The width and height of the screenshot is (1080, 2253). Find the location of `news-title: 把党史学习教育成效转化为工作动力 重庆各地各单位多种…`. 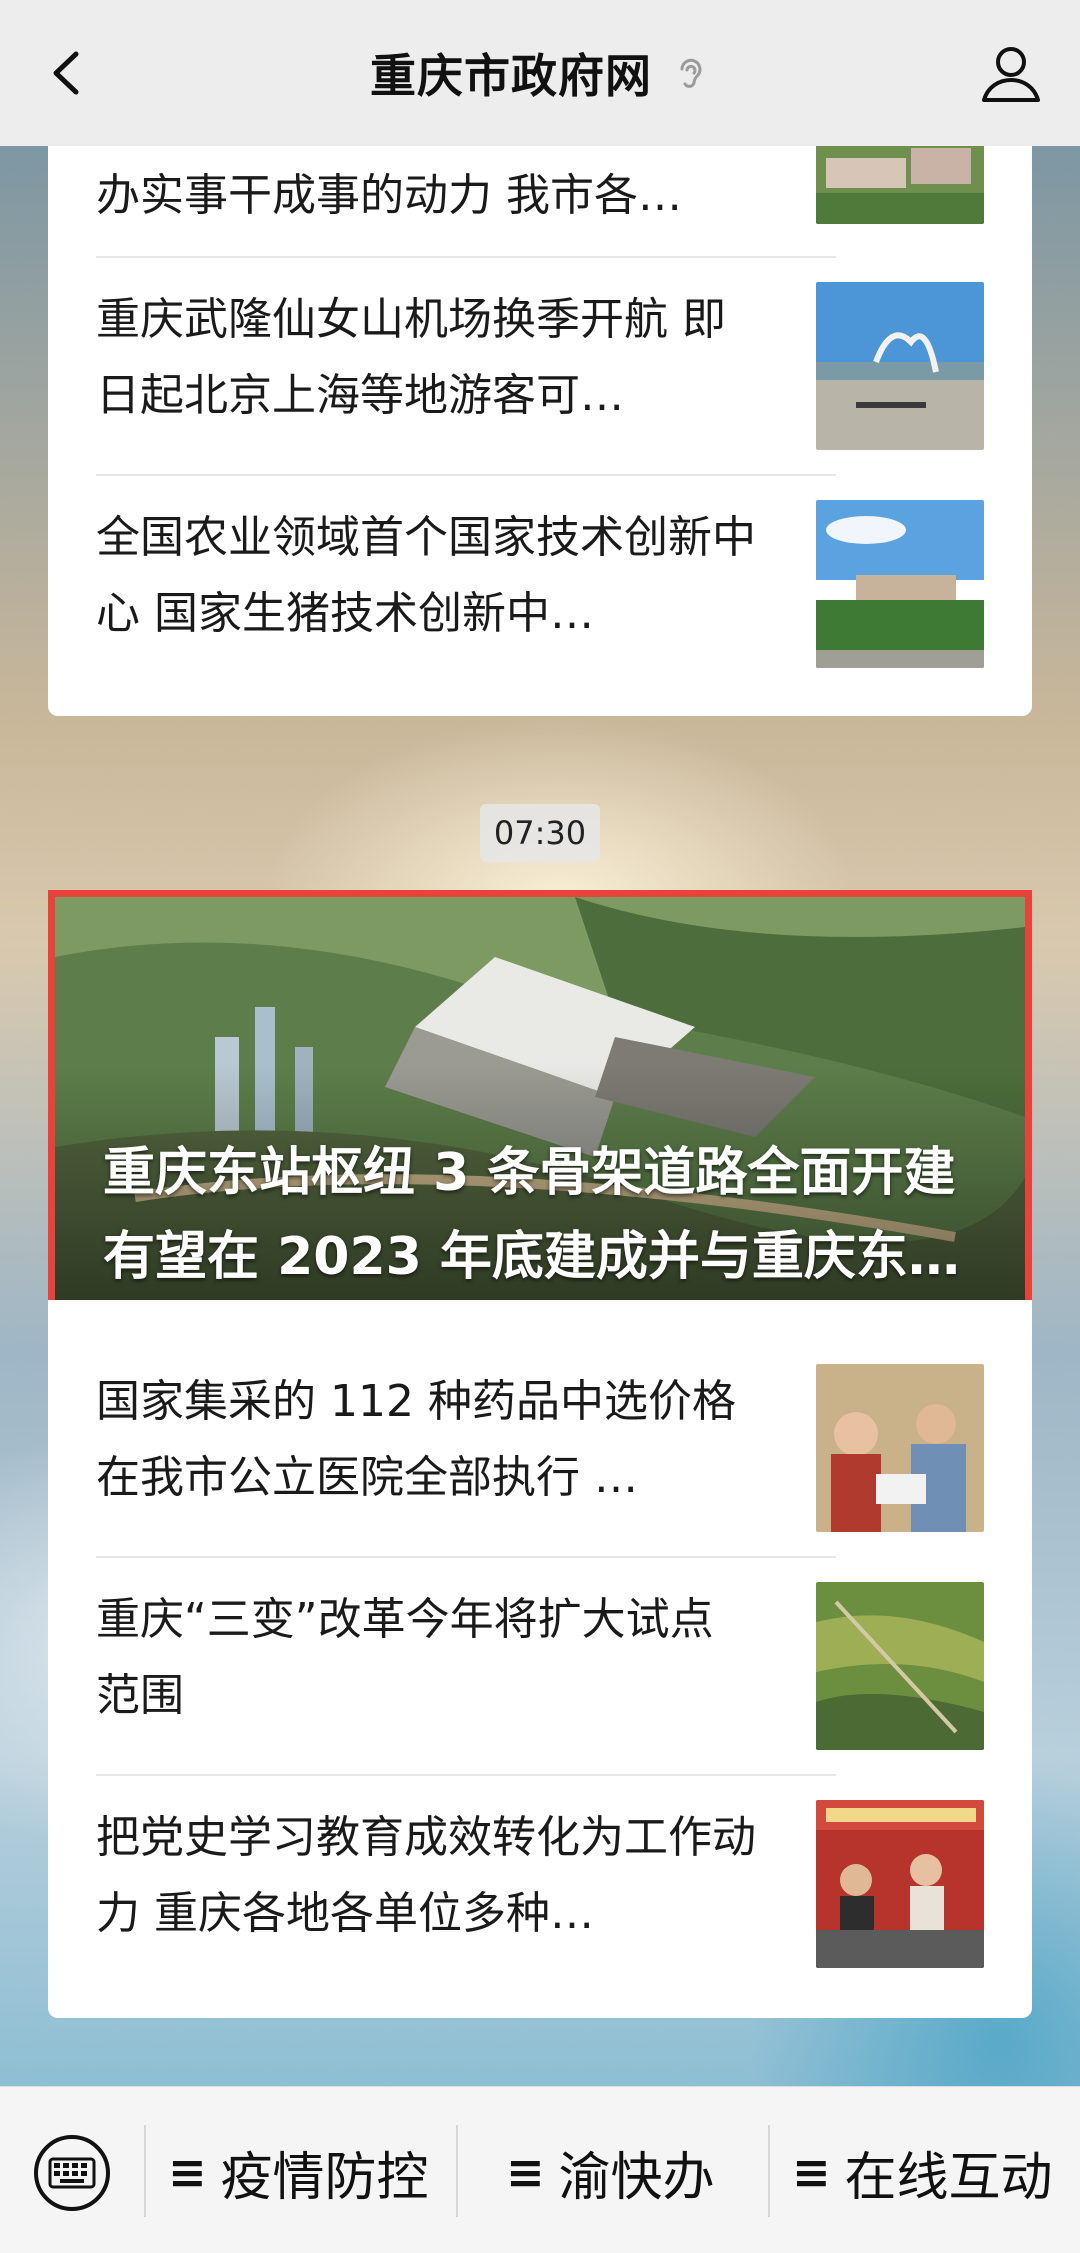

news-title: 把党史学习教育成效转化为工作动力 重庆各地各单位多种… is located at coordinates (426, 1875).